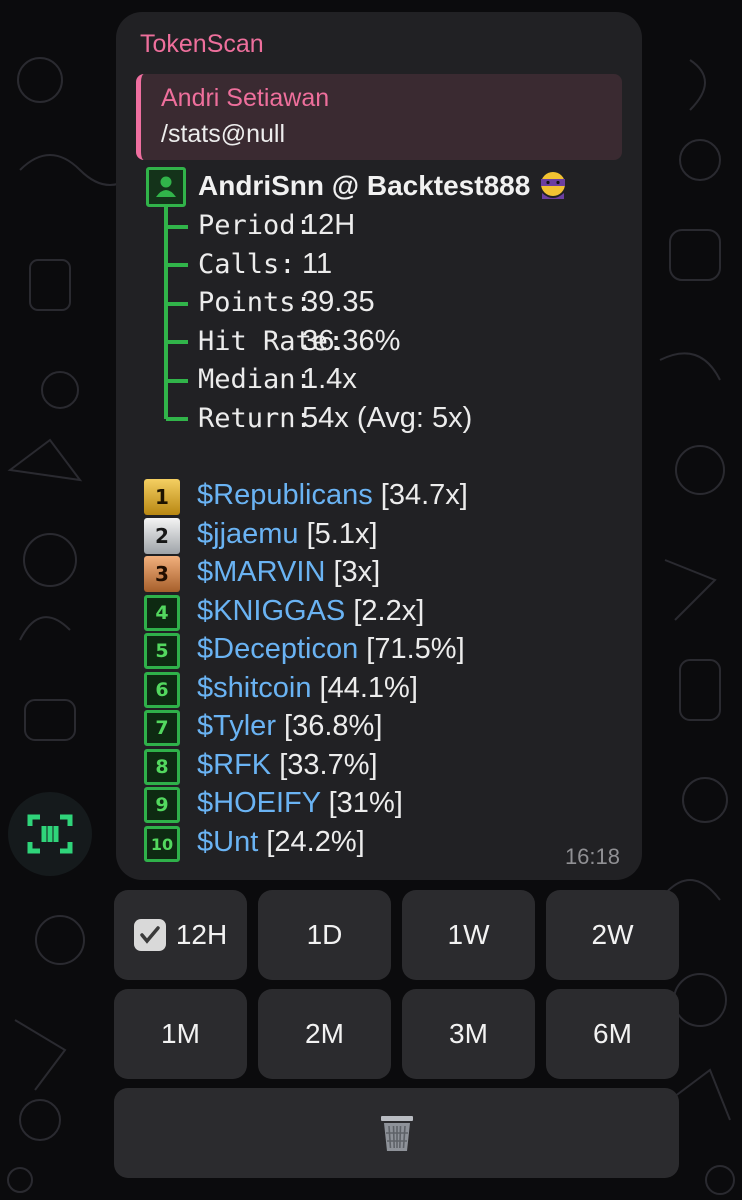  I want to click on rank-7-badge: 7, so click(162, 728).